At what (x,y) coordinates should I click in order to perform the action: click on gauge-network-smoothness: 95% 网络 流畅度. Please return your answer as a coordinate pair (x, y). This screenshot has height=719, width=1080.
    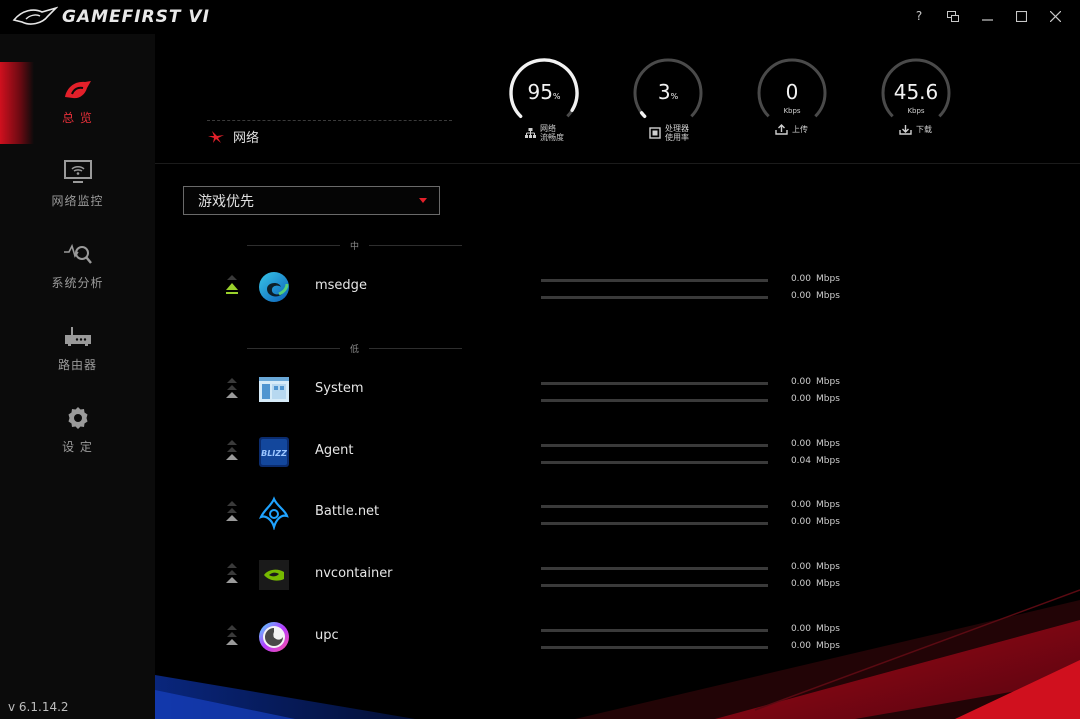
    Looking at the image, I should click on (547, 101).